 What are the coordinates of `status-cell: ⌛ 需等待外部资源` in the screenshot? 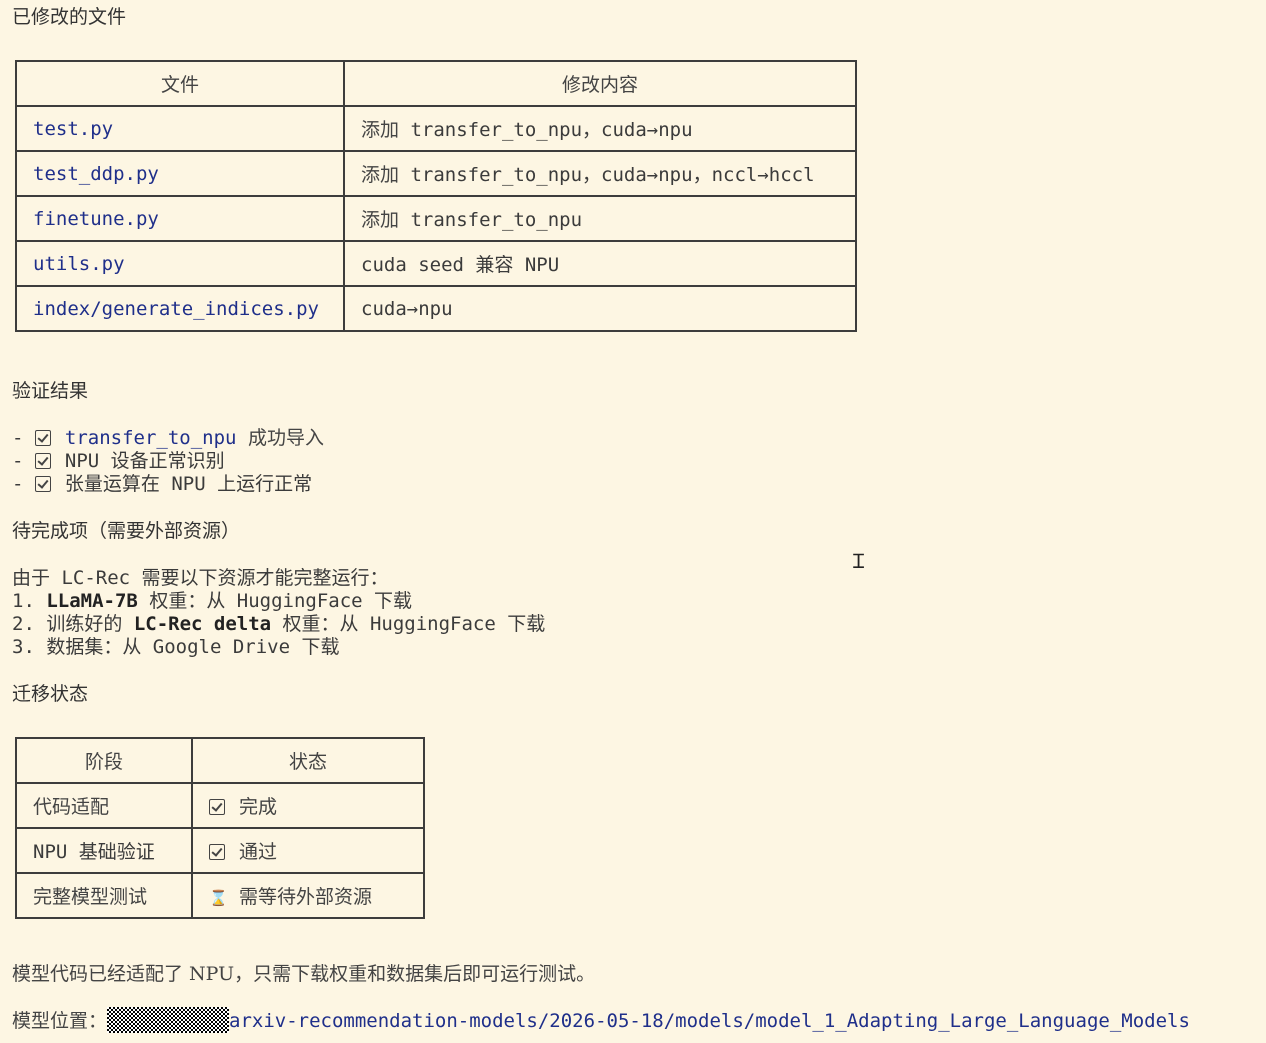 It's located at (308, 895).